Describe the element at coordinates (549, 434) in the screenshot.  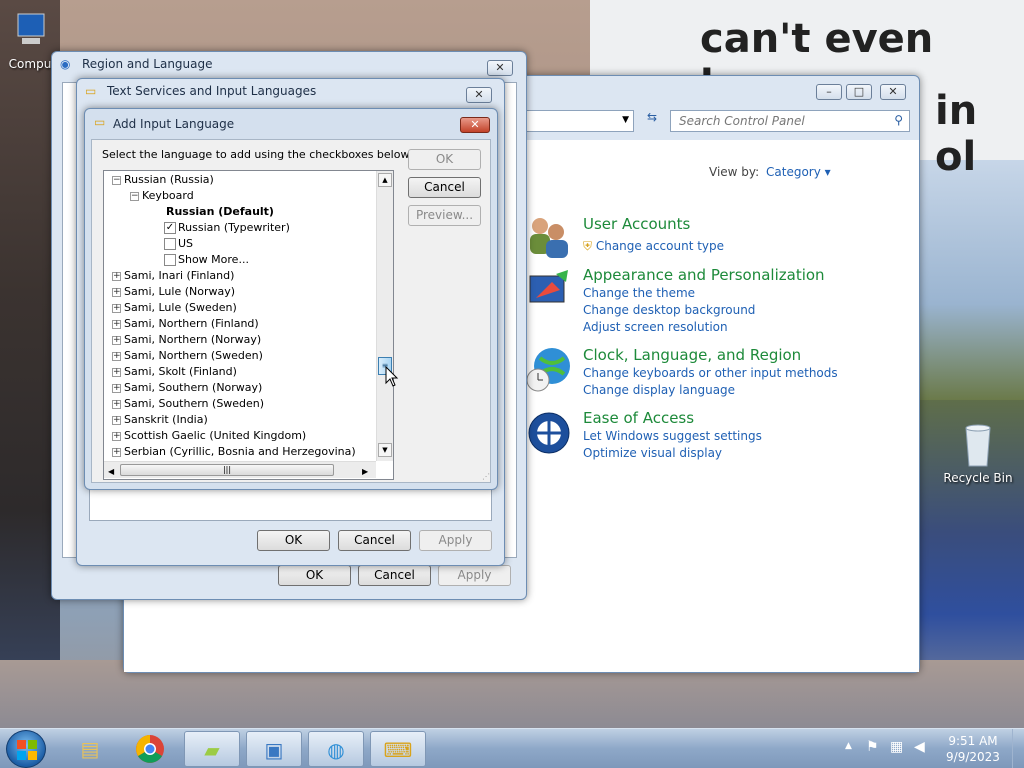
I see `ease-of-access-icon` at that location.